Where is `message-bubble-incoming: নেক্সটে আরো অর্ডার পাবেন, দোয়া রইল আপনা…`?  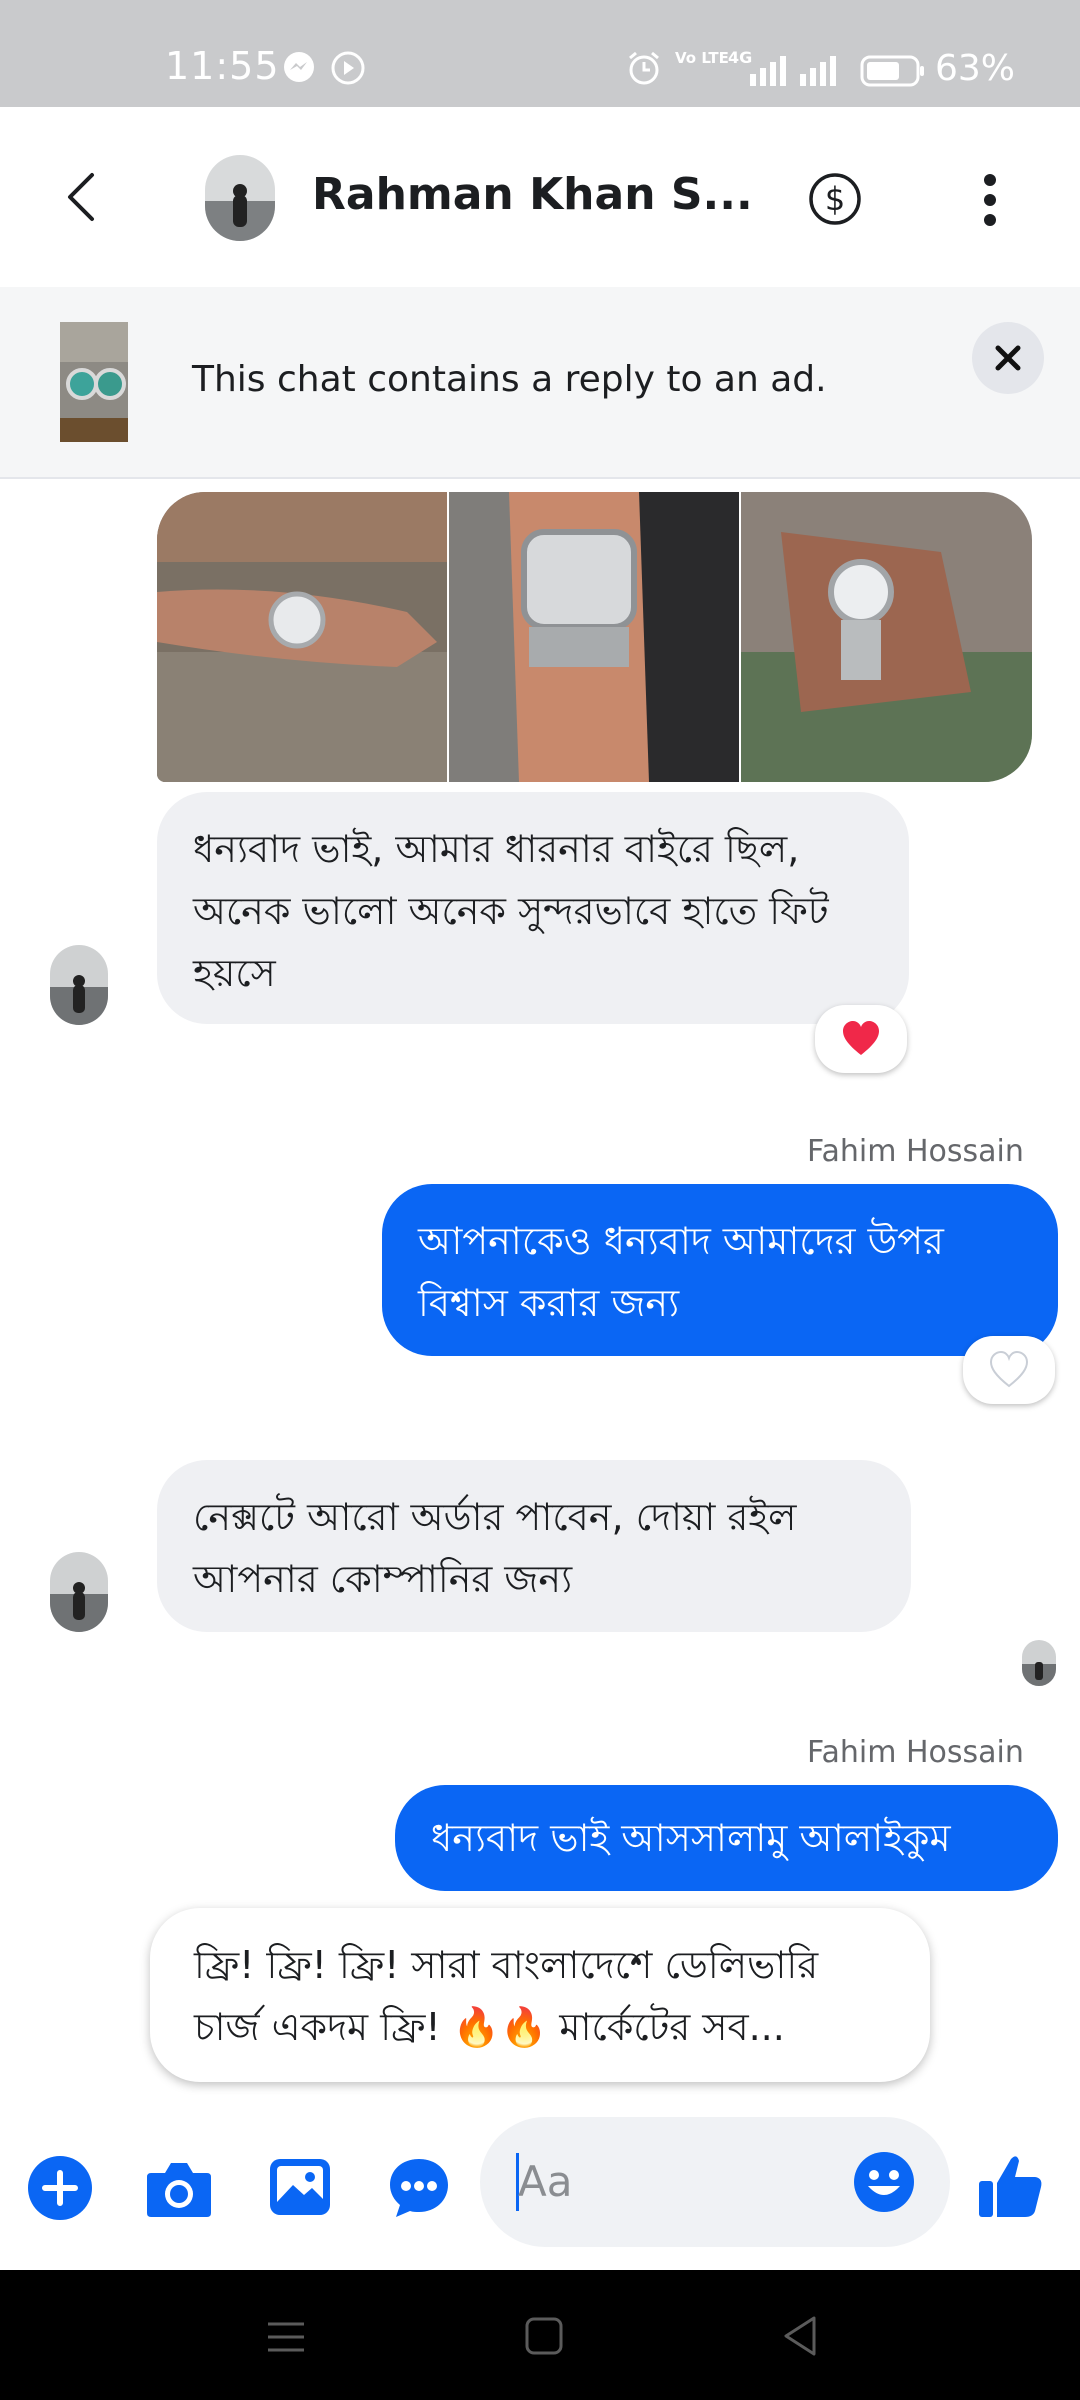
message-bubble-incoming: নেক্সটে আরো অর্ডার পাবেন, দোয়া রইল আপনা… is located at coordinates (534, 1546).